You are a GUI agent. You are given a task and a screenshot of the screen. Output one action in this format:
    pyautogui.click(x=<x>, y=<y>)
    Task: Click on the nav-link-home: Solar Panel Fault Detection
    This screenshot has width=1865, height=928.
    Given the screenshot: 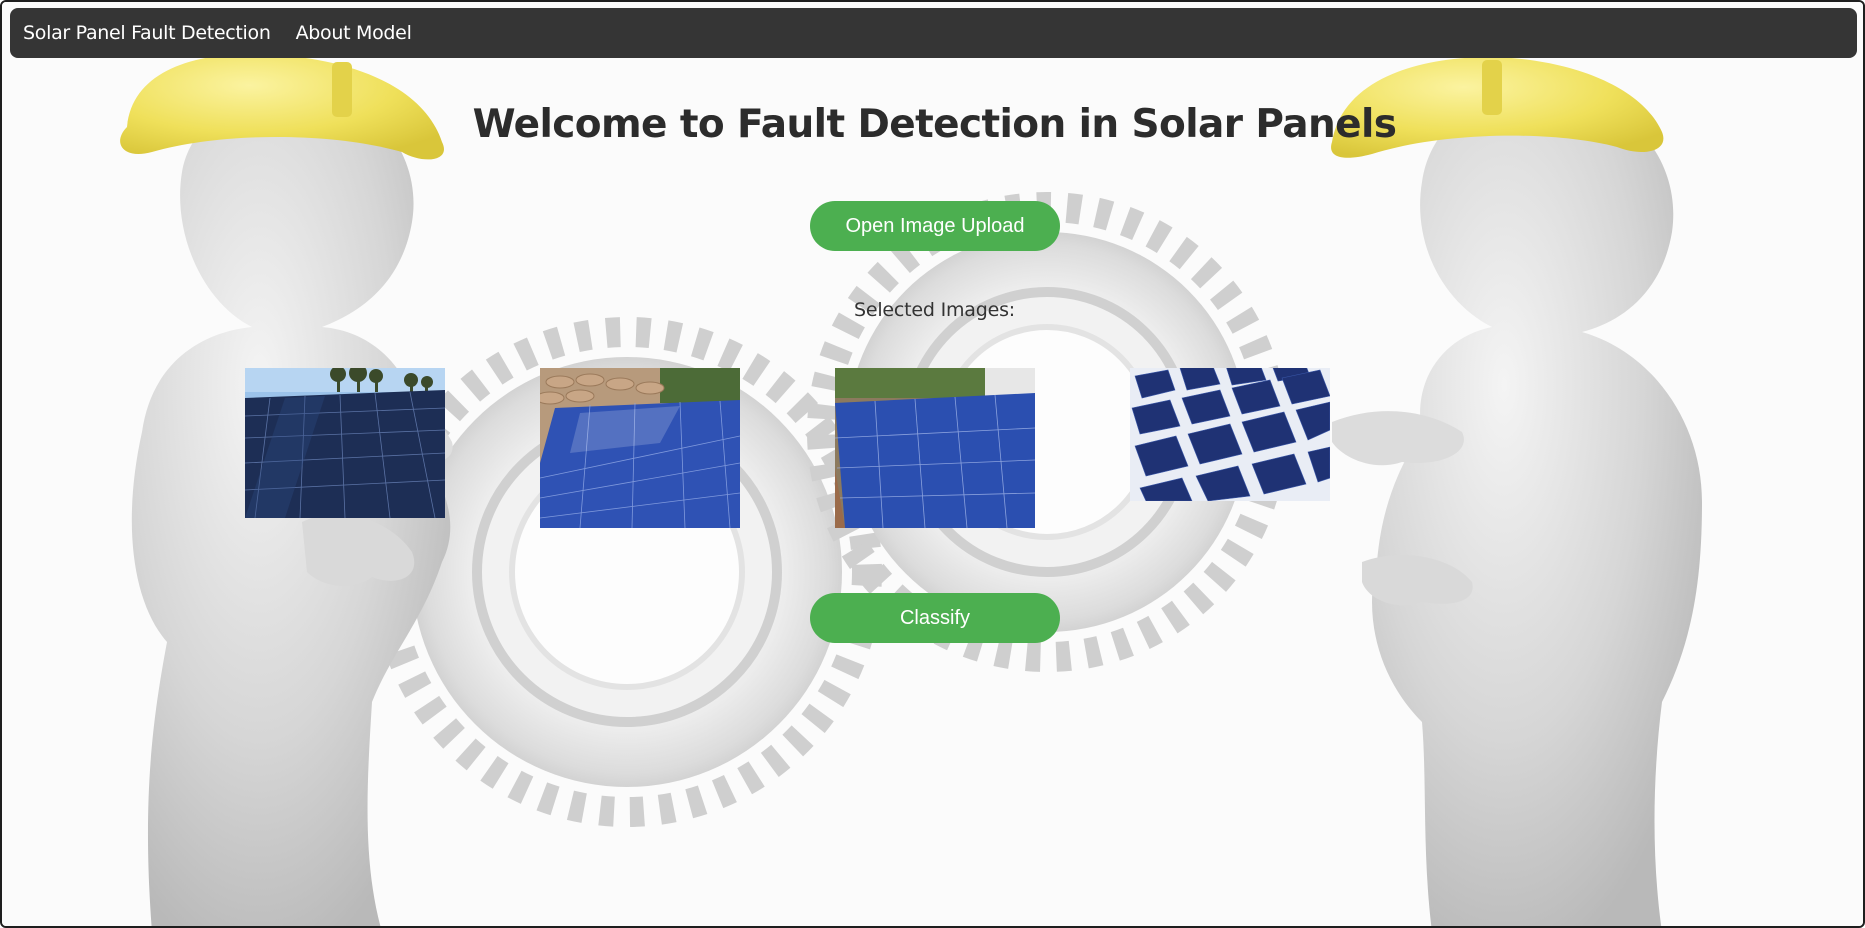 What is the action you would take?
    pyautogui.click(x=147, y=33)
    